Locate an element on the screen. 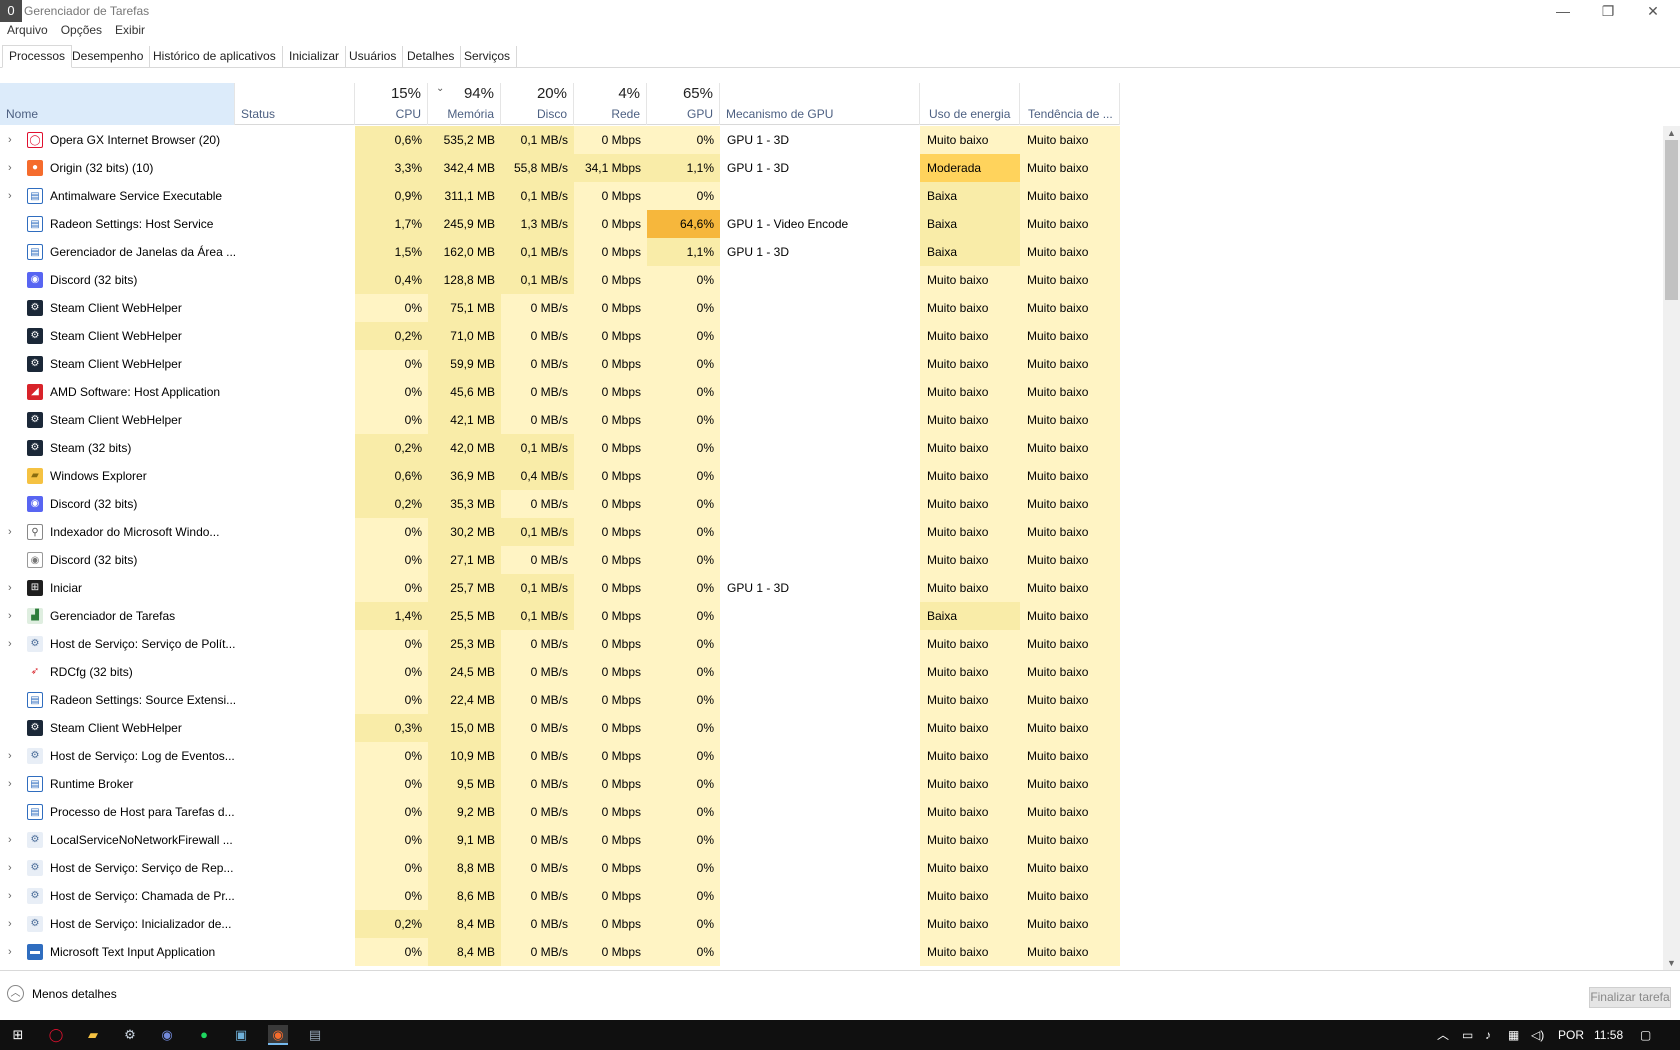 The width and height of the screenshot is (1680, 1050). language-indicator: POR is located at coordinates (1571, 1035).